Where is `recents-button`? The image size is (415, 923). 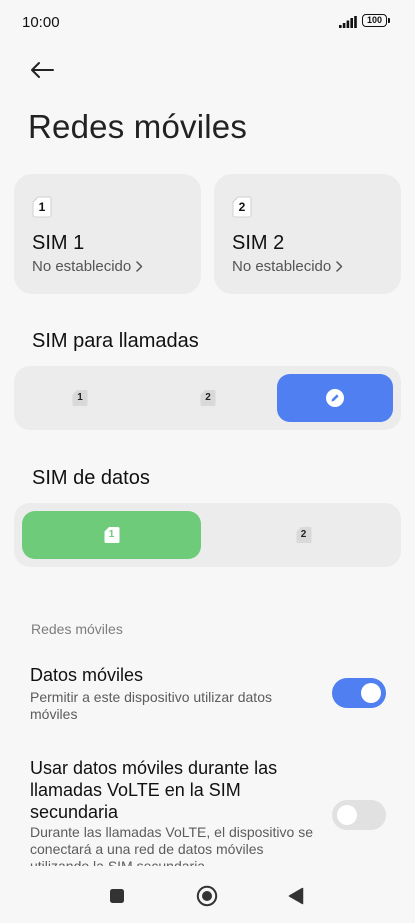 recents-button is located at coordinates (117, 896).